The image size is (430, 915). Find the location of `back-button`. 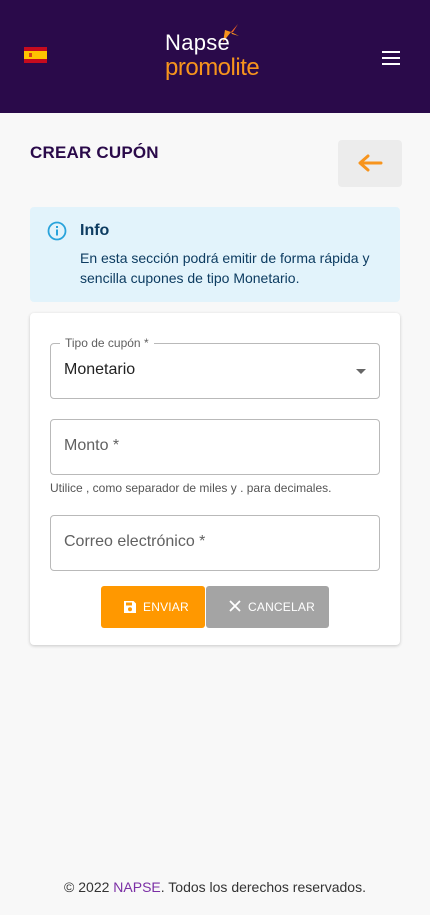

back-button is located at coordinates (370, 163).